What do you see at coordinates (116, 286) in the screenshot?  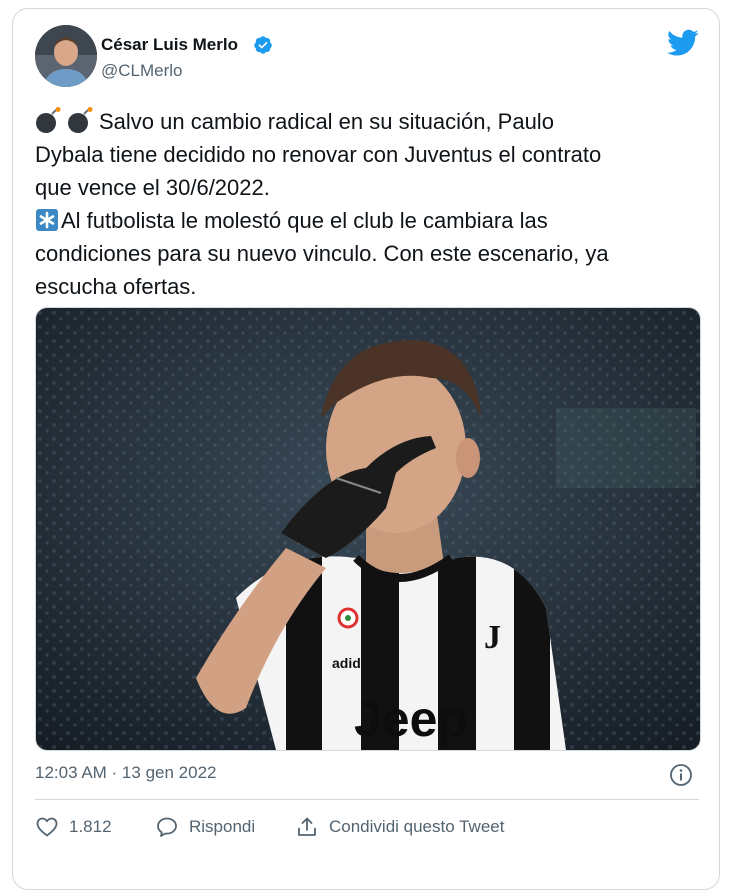 I see `tweet-line: escucha ofertas.` at bounding box center [116, 286].